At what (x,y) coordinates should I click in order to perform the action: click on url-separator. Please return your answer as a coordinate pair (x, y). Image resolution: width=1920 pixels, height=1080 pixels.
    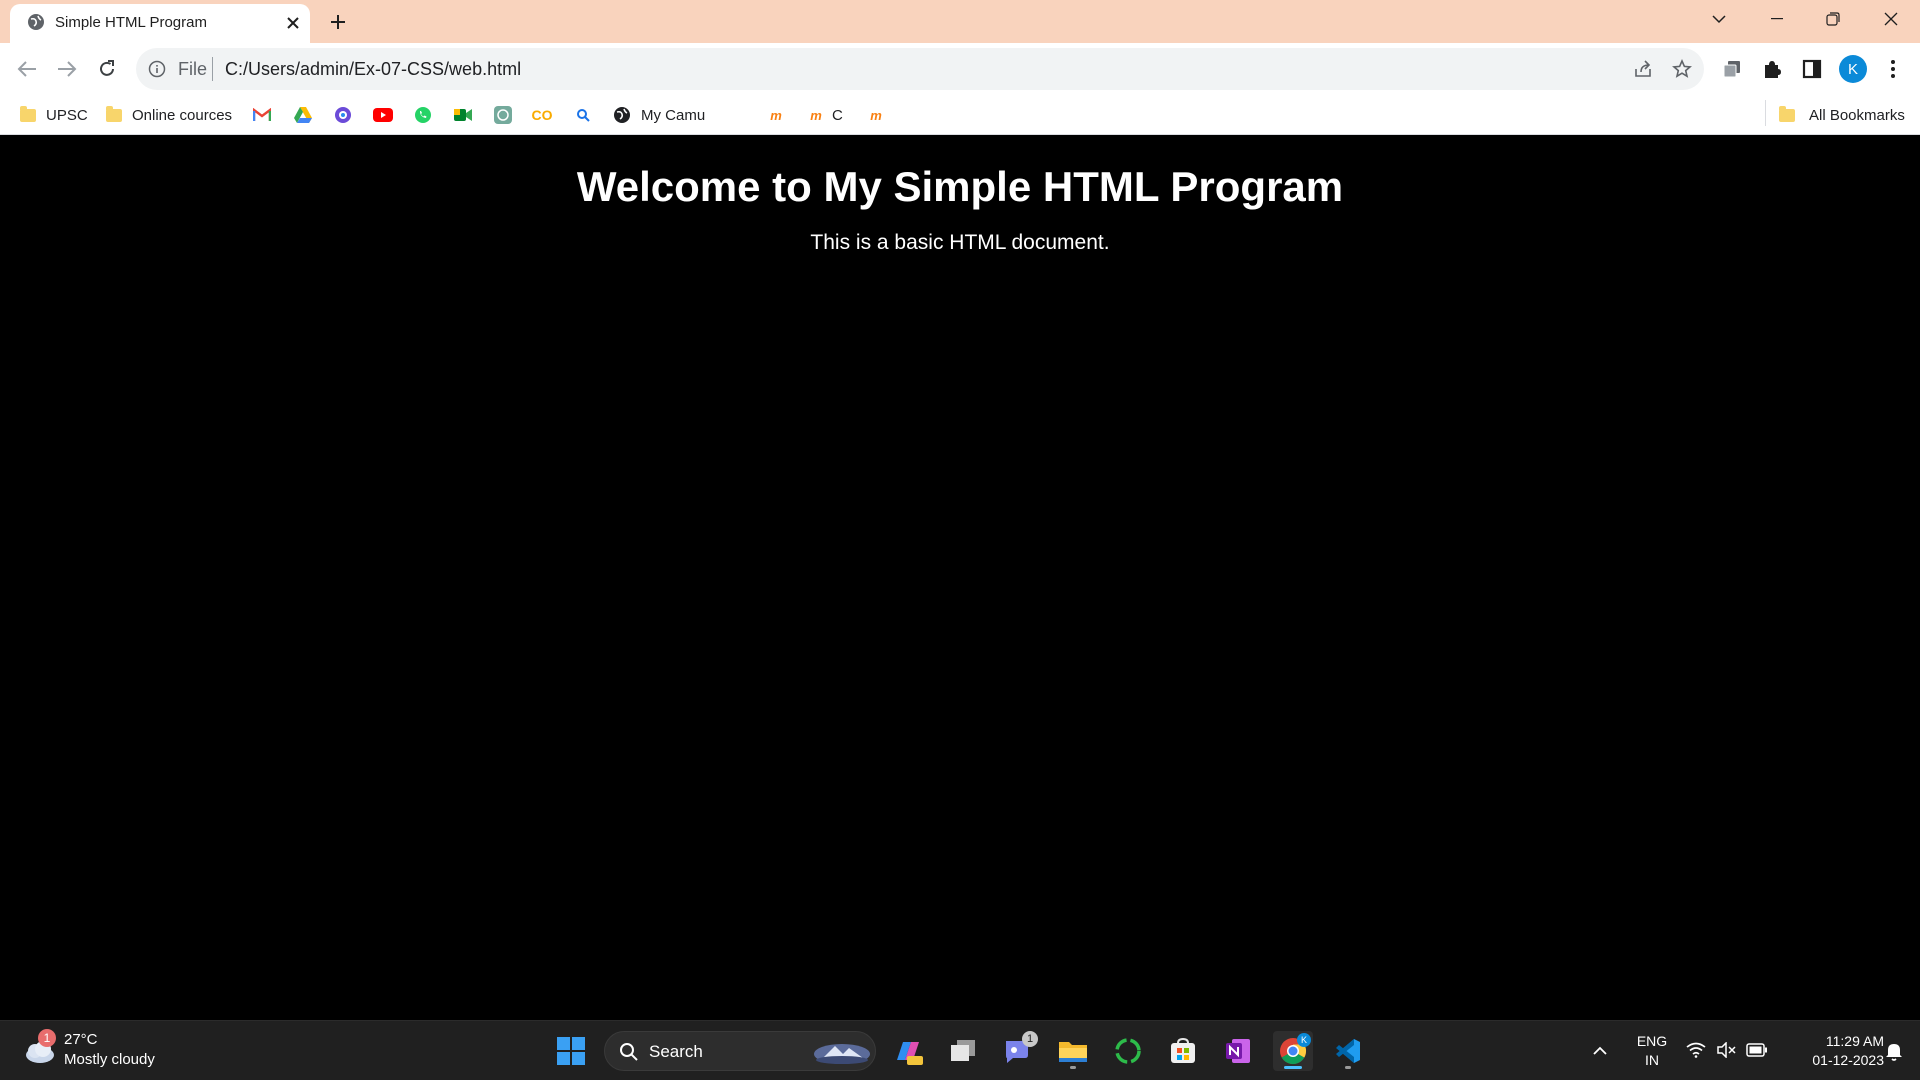
    Looking at the image, I should click on (212, 69).